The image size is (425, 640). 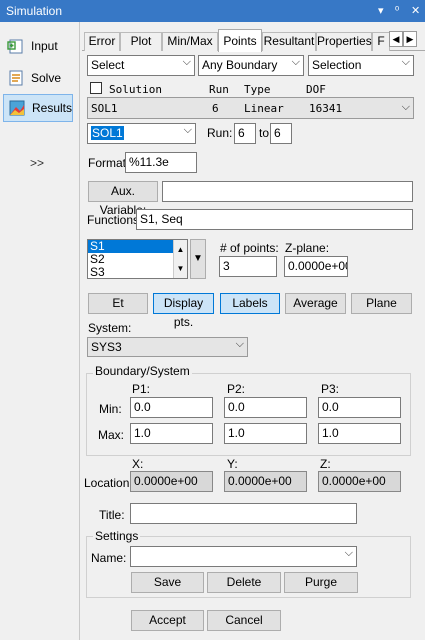 What do you see at coordinates (109, 163) in the screenshot?
I see `format-label: Format:` at bounding box center [109, 163].